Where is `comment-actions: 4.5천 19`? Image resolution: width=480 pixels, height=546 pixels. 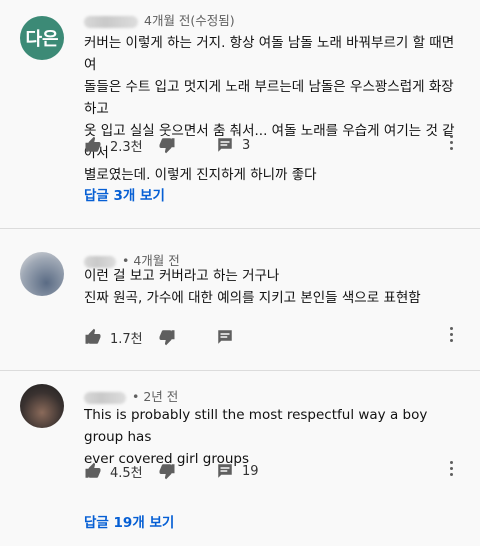 comment-actions: 4.5천 19 is located at coordinates (279, 471).